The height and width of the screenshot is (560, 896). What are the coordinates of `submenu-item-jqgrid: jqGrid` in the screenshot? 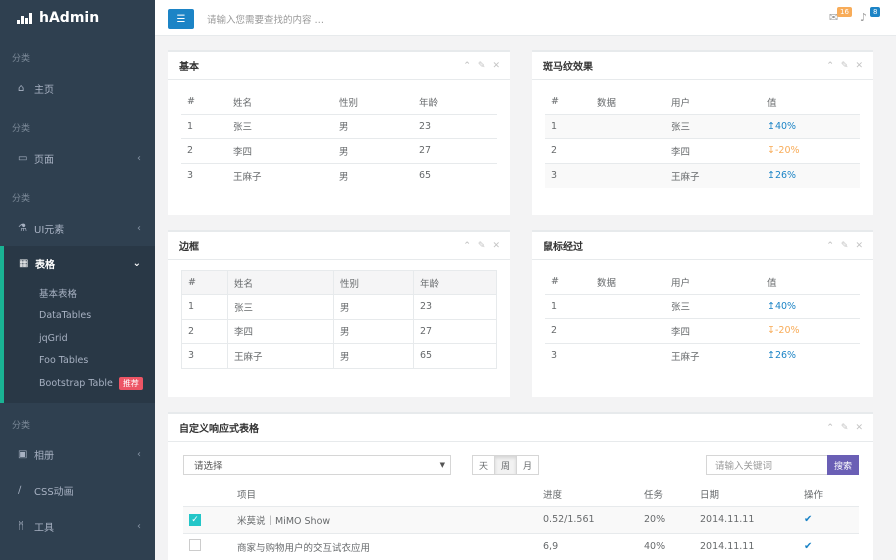 It's located at (79, 338).